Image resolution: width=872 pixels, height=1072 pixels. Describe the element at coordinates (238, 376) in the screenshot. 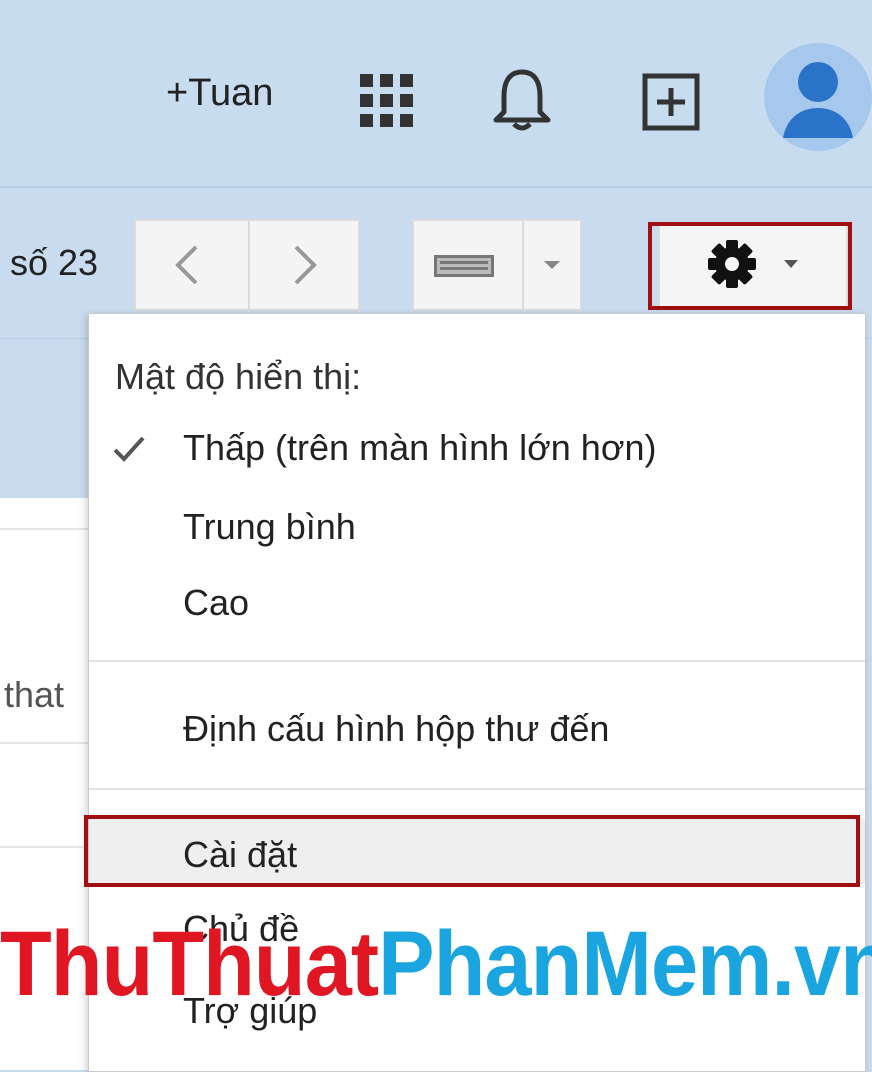

I see `density-section-title: Mật độ hiển thị:` at that location.